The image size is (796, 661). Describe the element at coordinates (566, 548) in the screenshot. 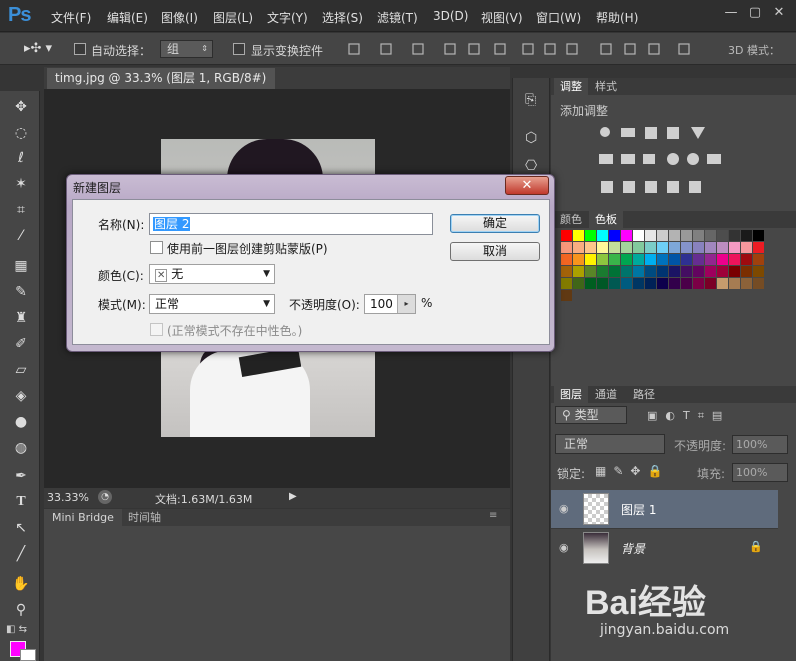

I see `eye-icon: ◉` at that location.